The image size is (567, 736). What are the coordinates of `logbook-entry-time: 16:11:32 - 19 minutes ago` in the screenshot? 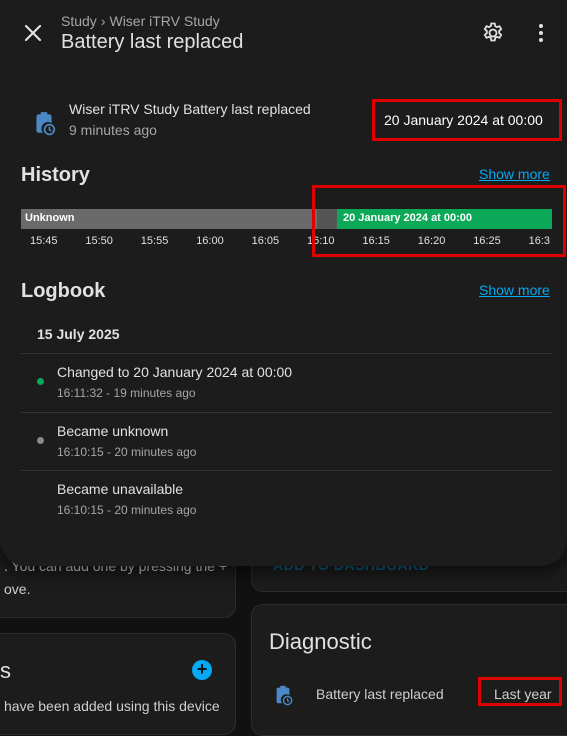 It's located at (126, 393).